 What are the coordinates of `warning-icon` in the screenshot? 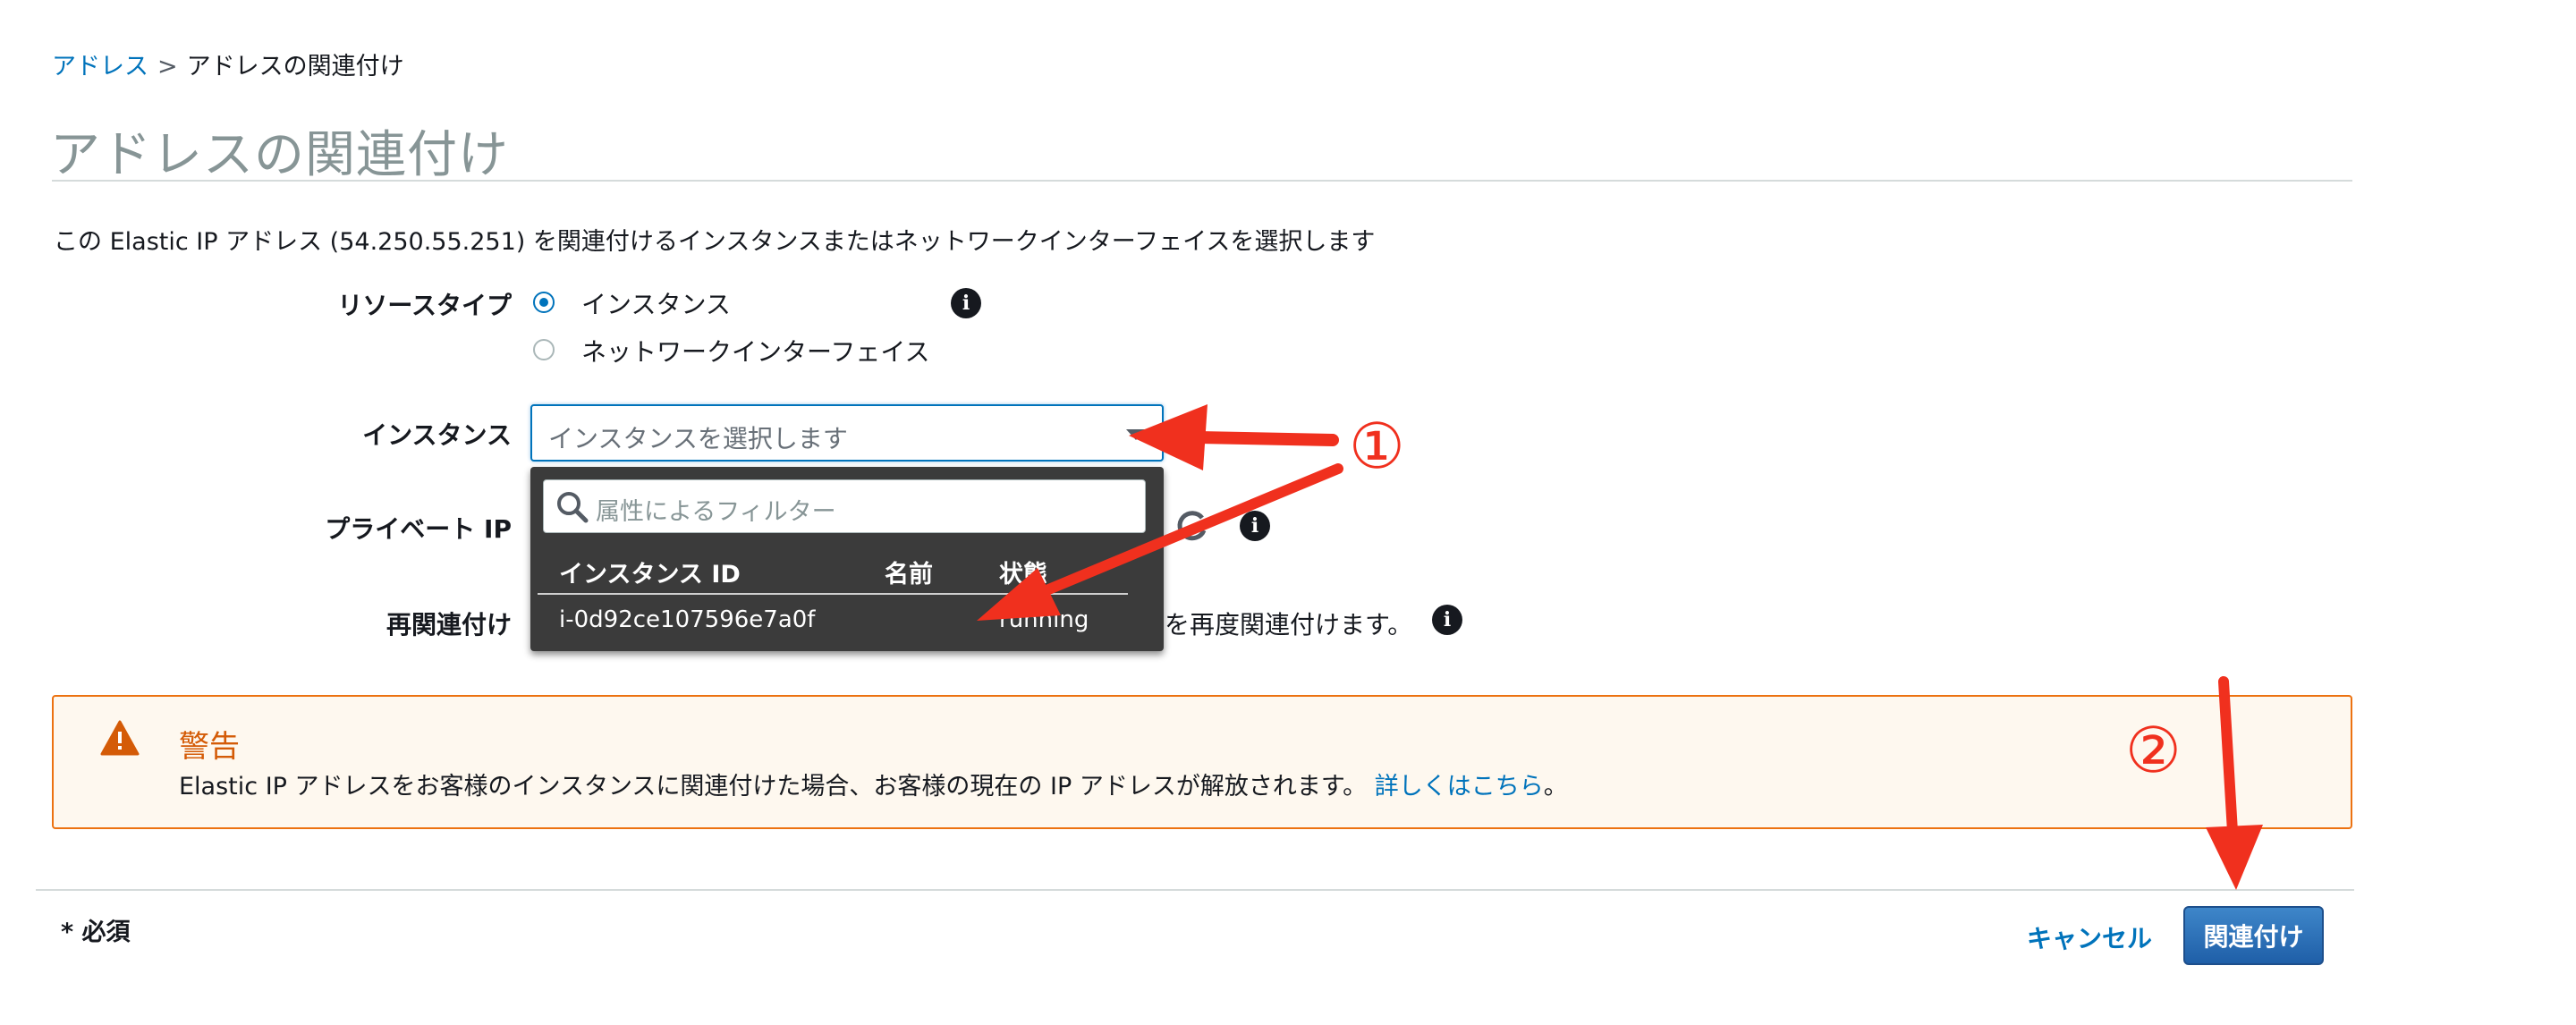 It's located at (120, 738).